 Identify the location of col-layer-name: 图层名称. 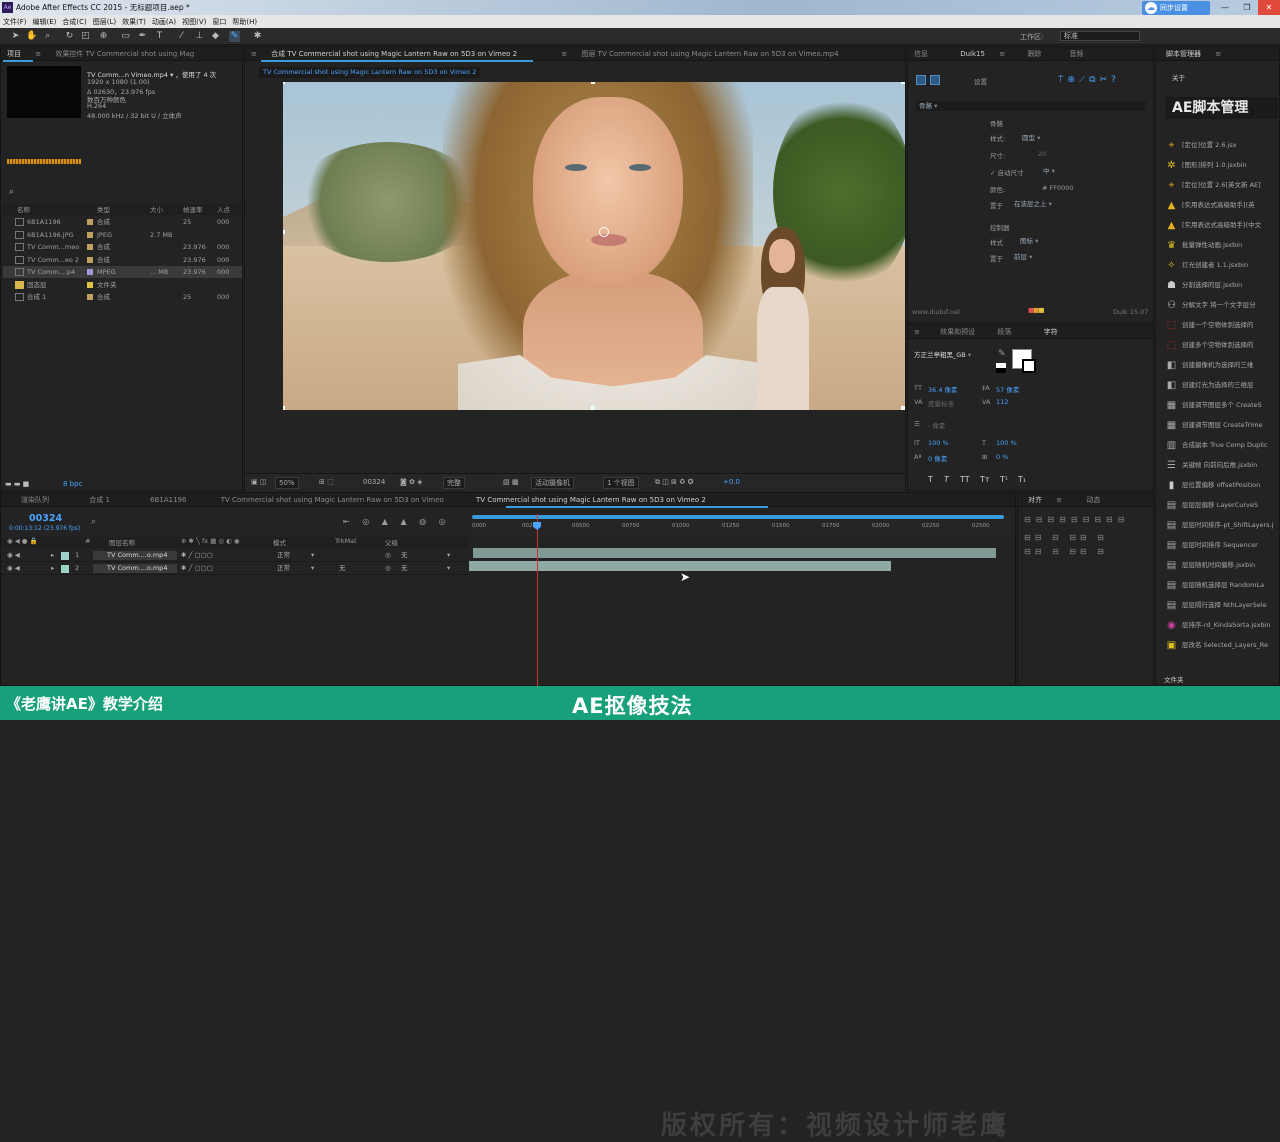
(122, 542).